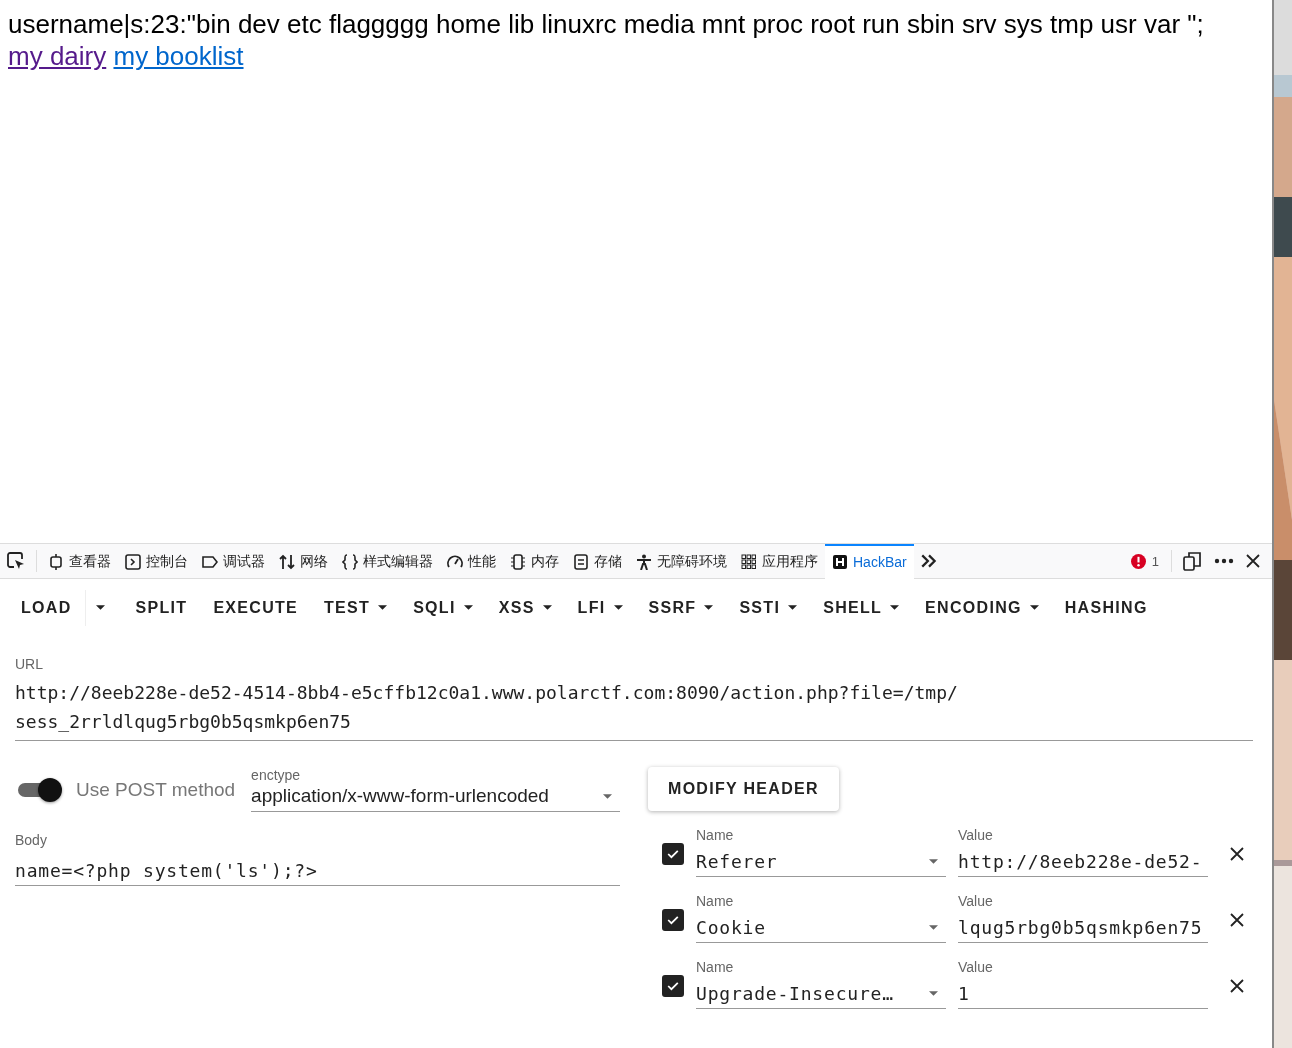 The height and width of the screenshot is (1048, 1292). Describe the element at coordinates (821, 852) in the screenshot. I see `header-name-select: Name Referer` at that location.